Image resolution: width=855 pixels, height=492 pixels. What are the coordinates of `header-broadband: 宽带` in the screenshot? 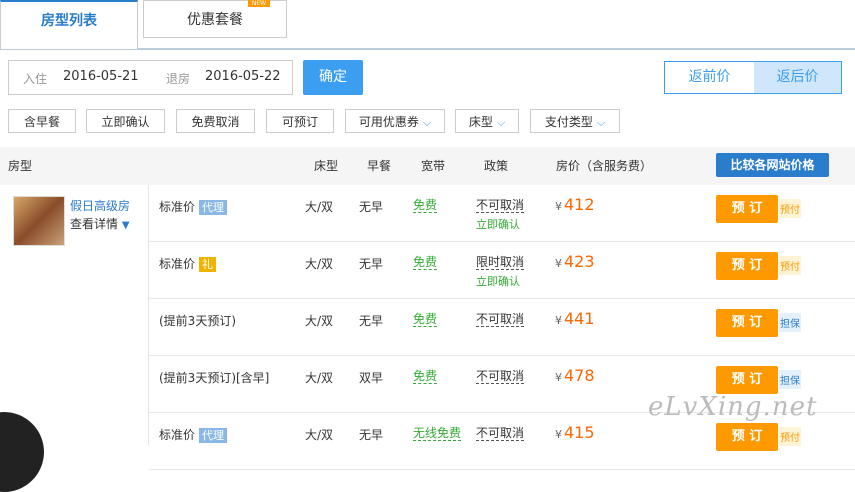 It's located at (433, 166).